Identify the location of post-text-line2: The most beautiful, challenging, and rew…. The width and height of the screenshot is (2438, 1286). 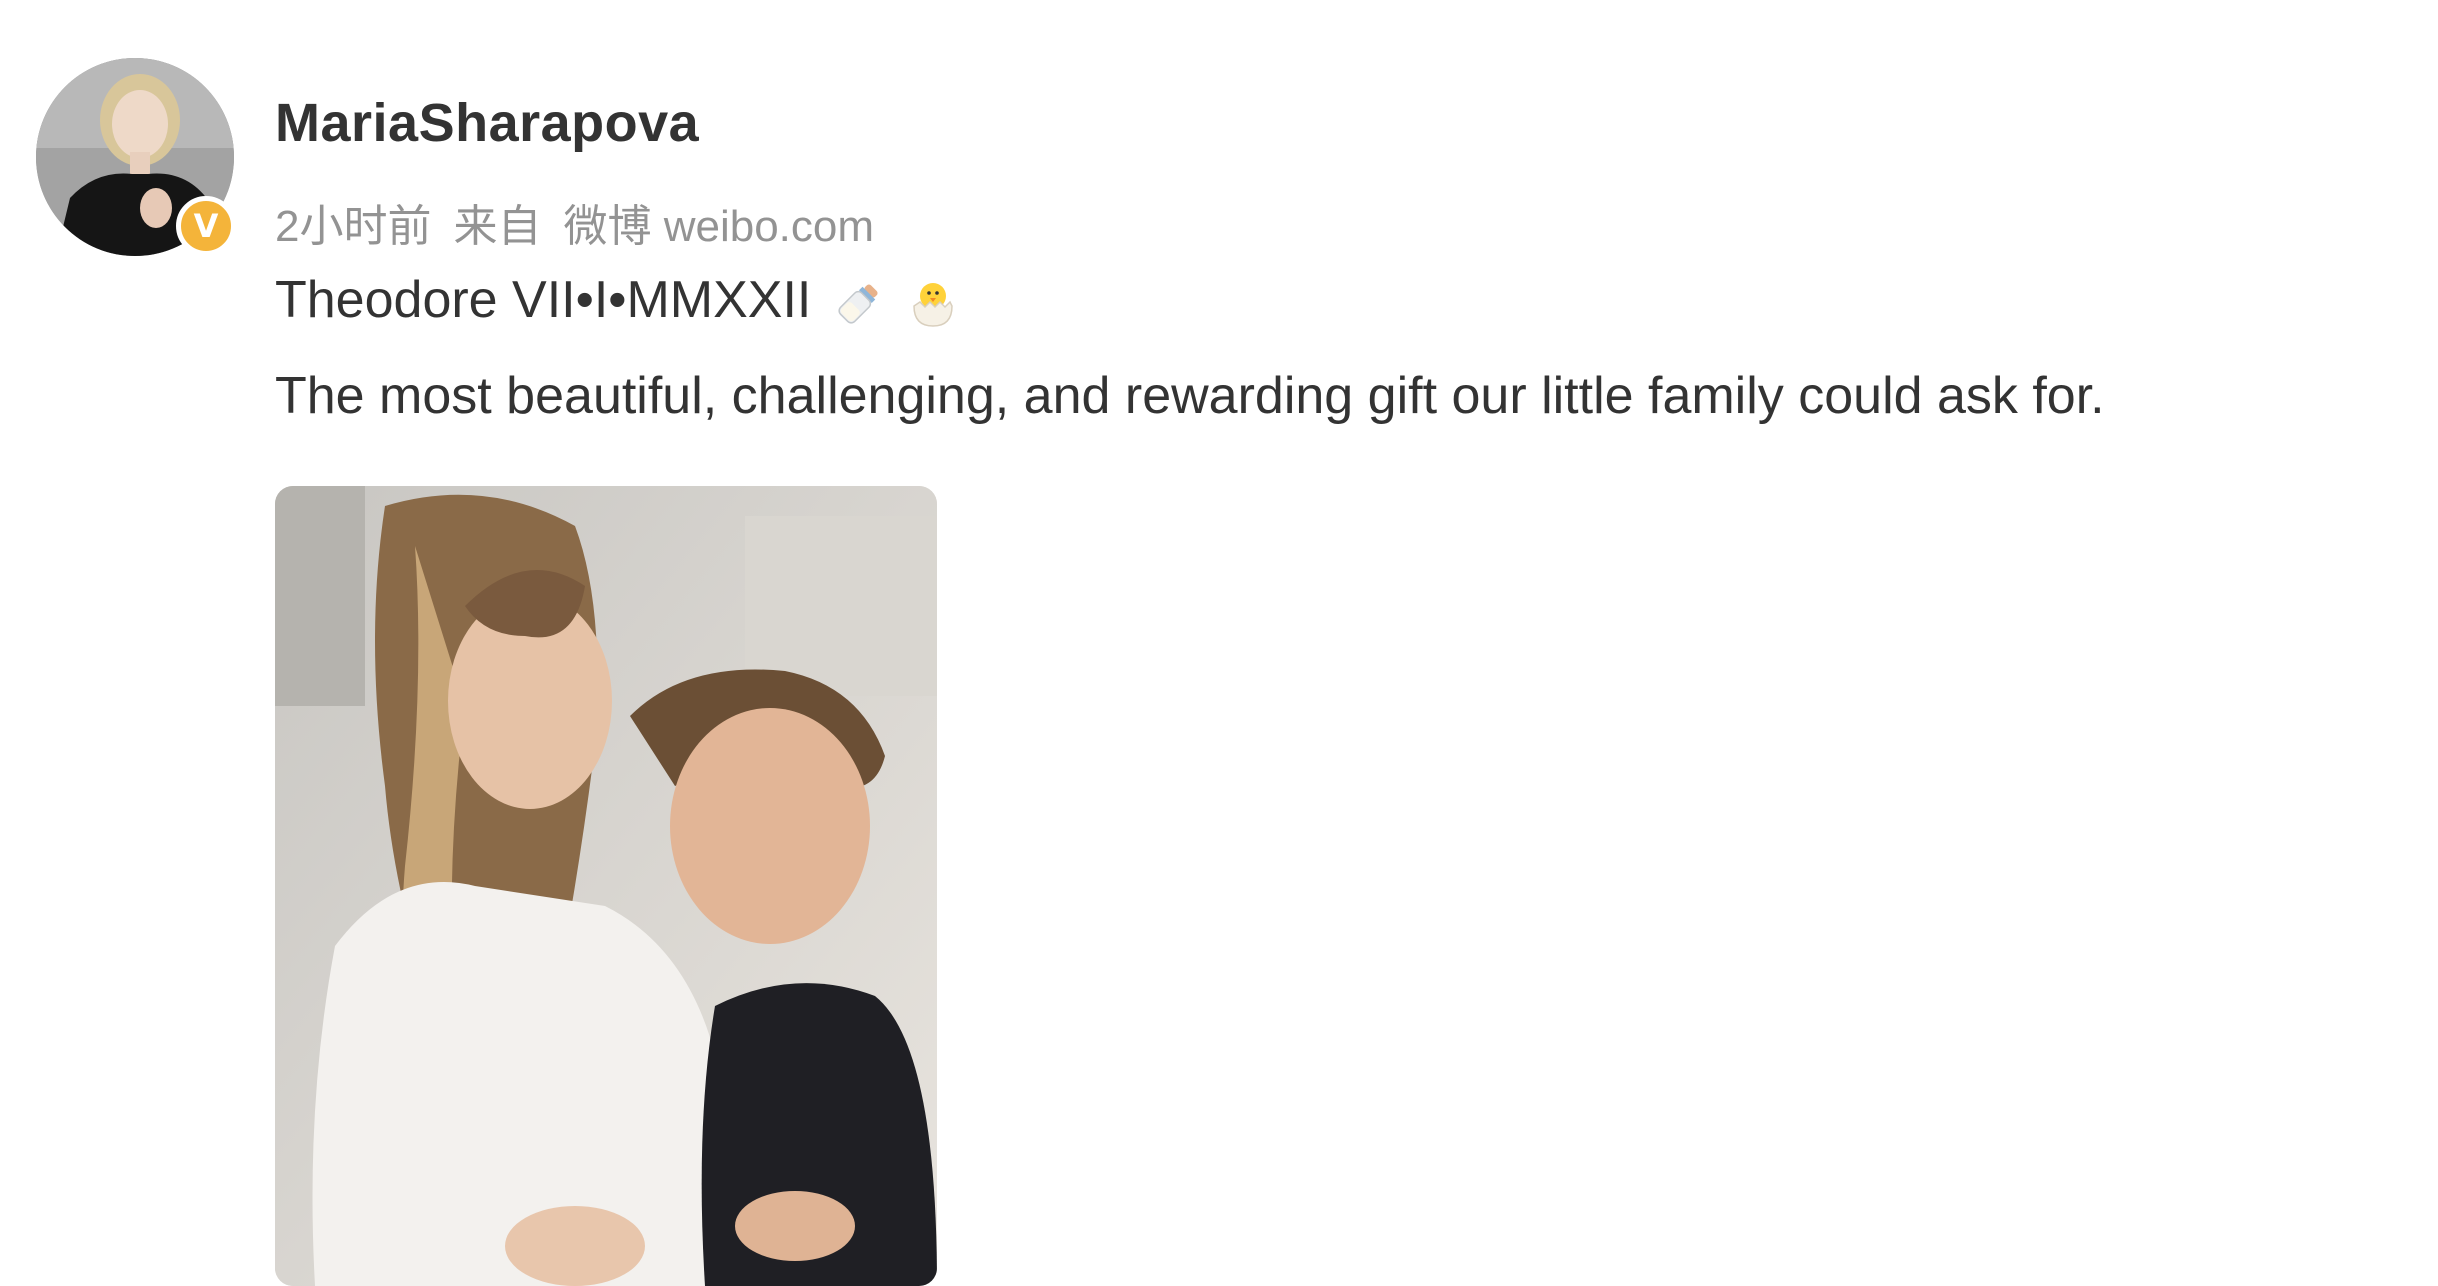
(1190, 396).